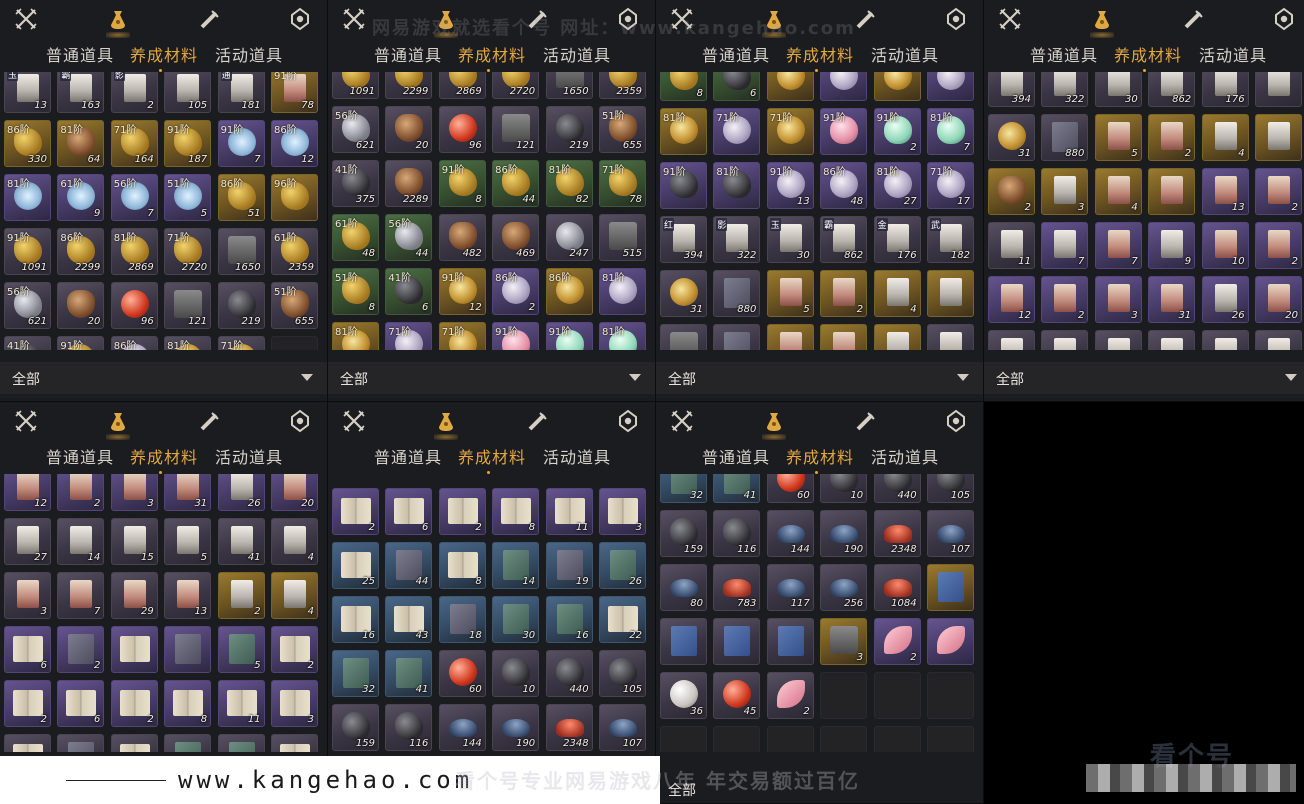 Image resolution: width=1304 pixels, height=804 pixels. Describe the element at coordinates (622, 183) in the screenshot. I see `inventory-slot: 71阶 78` at that location.